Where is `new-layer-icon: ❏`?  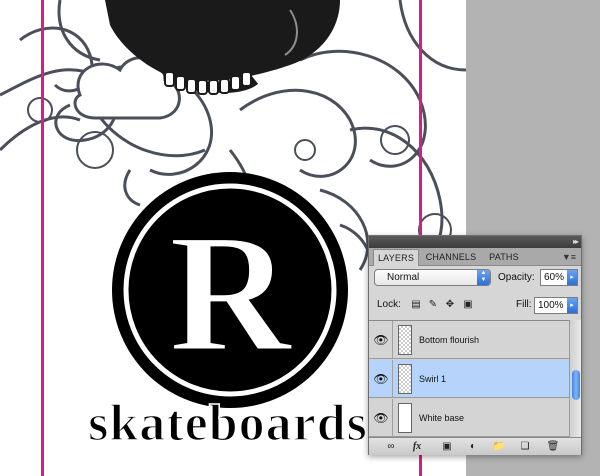 new-layer-icon: ❏ is located at coordinates (525, 447).